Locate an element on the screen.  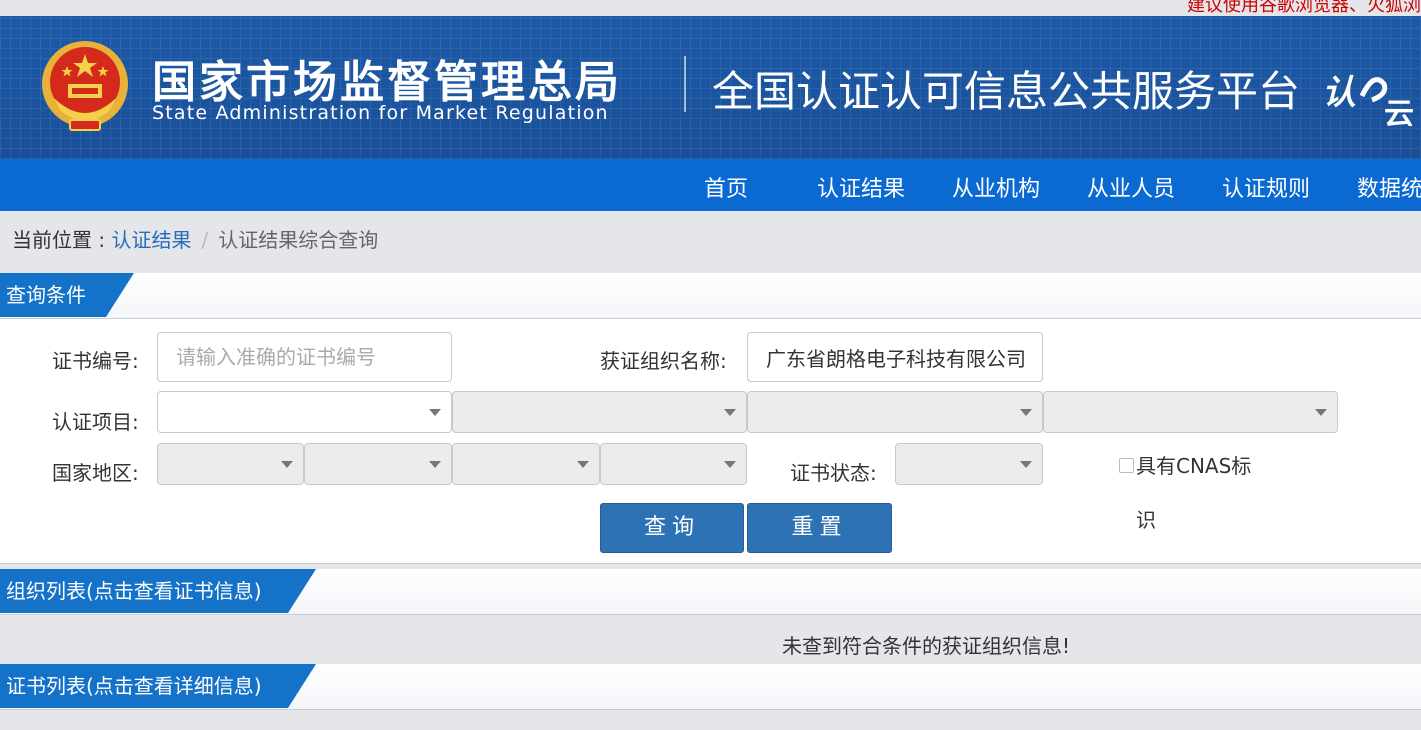
breadcrumb-current: 认证结果综合查询 is located at coordinates (298, 240).